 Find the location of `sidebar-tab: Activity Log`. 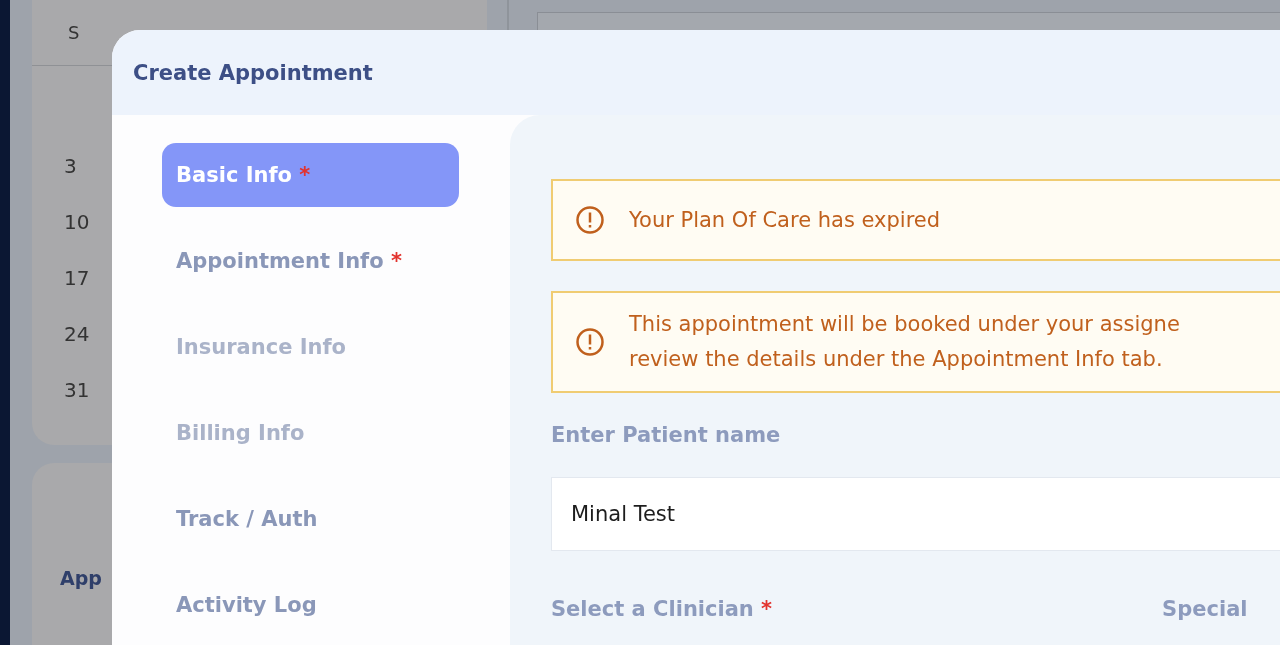

sidebar-tab: Activity Log is located at coordinates (310, 605).